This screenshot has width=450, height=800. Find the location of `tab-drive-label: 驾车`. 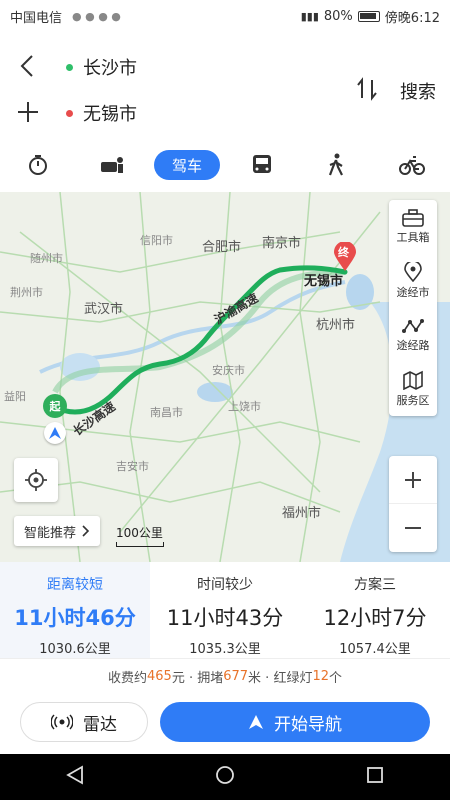

tab-drive-label: 驾车 is located at coordinates (186, 165).